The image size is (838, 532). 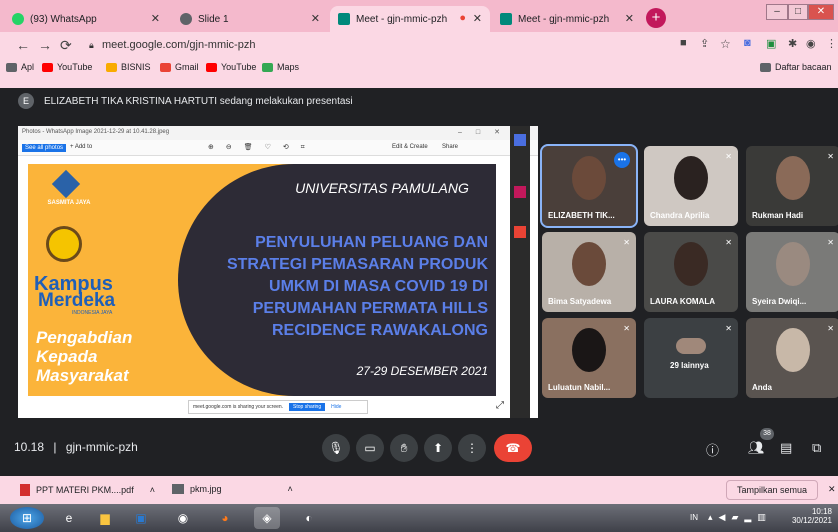 What do you see at coordinates (63, 19) in the screenshot?
I see `tab-label: (93) WhatsApp` at bounding box center [63, 19].